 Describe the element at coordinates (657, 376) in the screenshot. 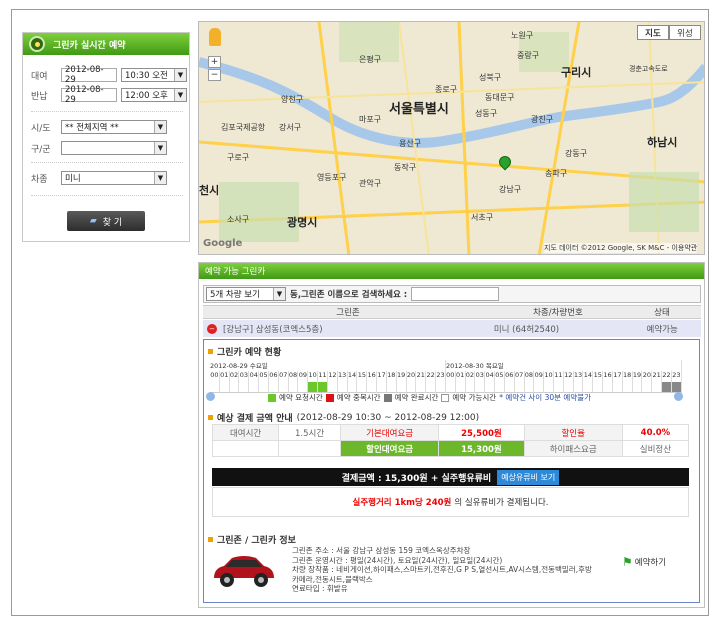

I see `timeline-hour: 21` at that location.